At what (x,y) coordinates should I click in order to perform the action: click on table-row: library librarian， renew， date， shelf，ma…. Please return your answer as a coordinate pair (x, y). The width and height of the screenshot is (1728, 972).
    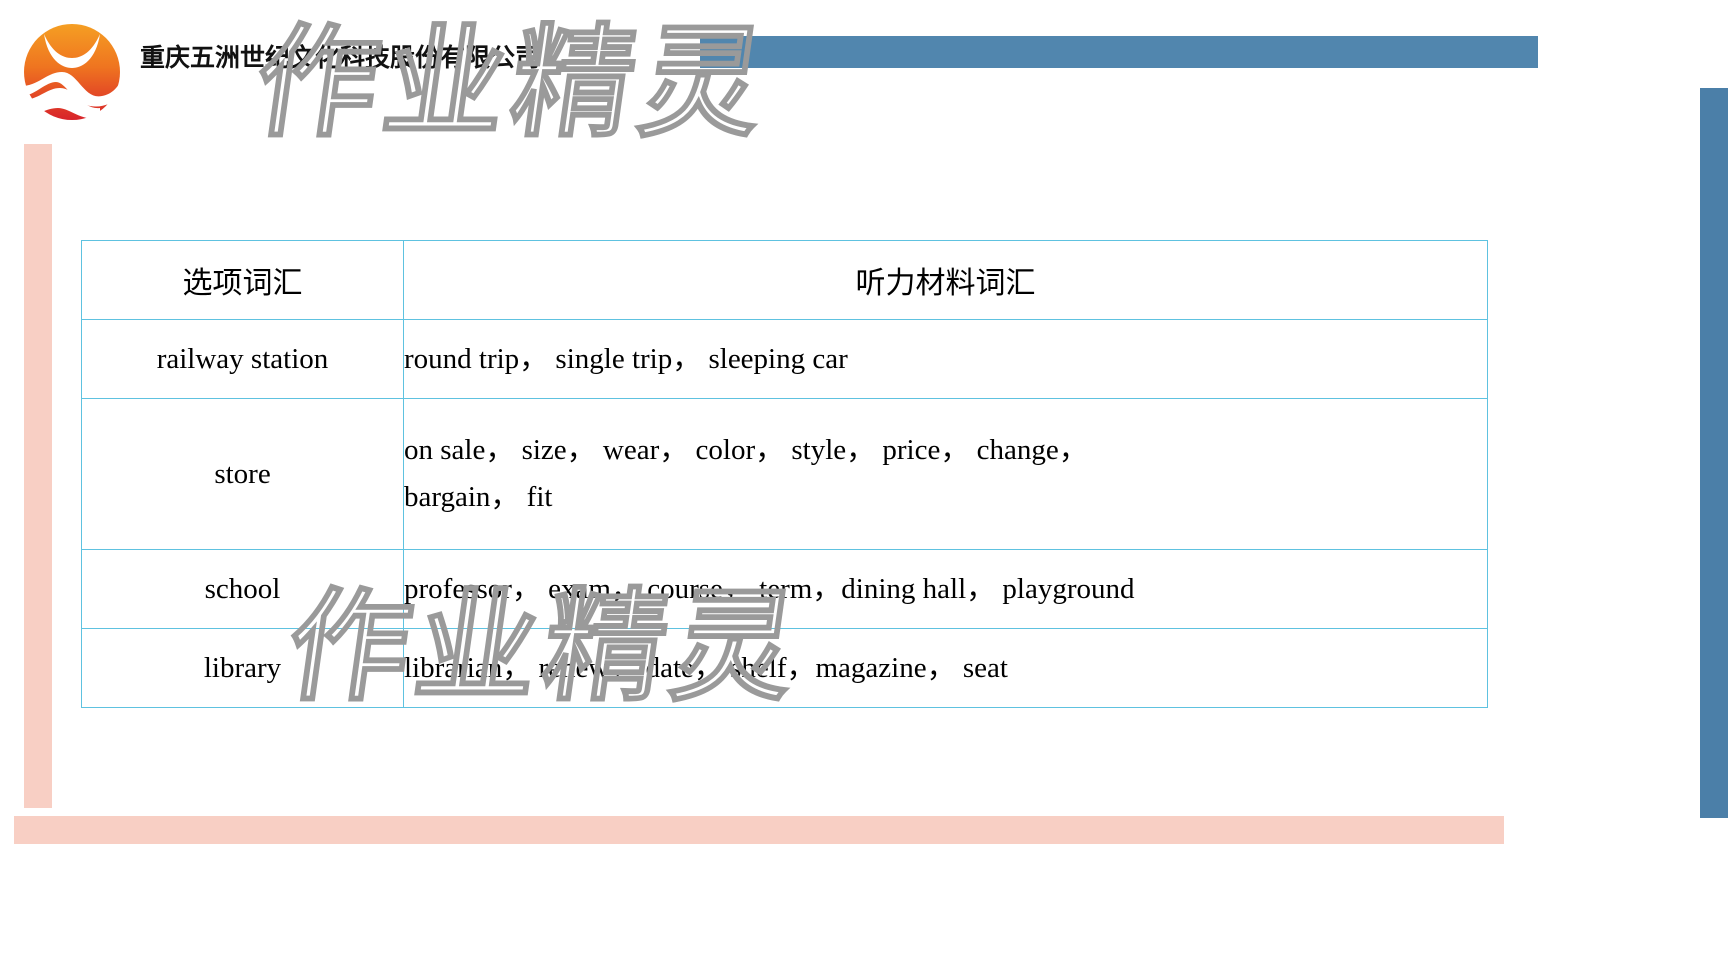
    Looking at the image, I should click on (784, 668).